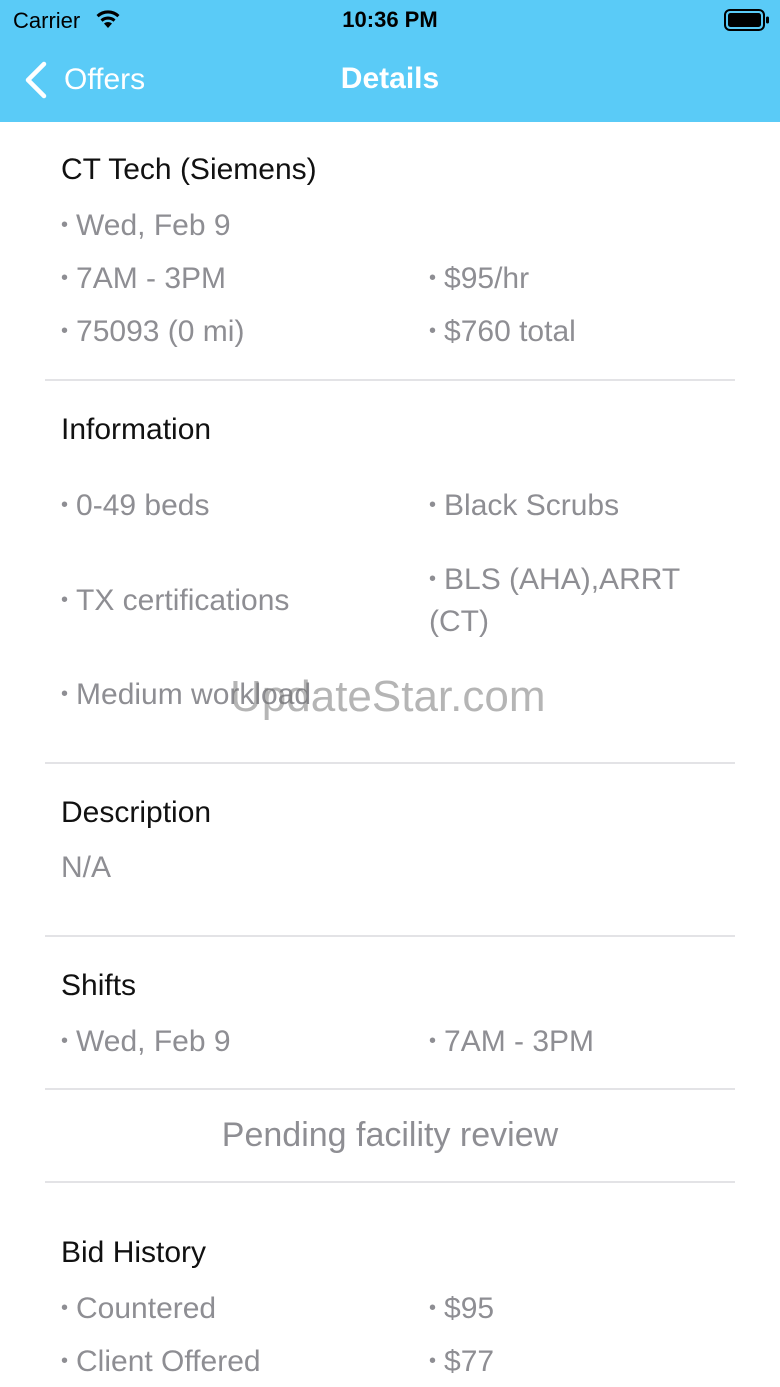  I want to click on bid-history-title: Bid History, so click(134, 1252).